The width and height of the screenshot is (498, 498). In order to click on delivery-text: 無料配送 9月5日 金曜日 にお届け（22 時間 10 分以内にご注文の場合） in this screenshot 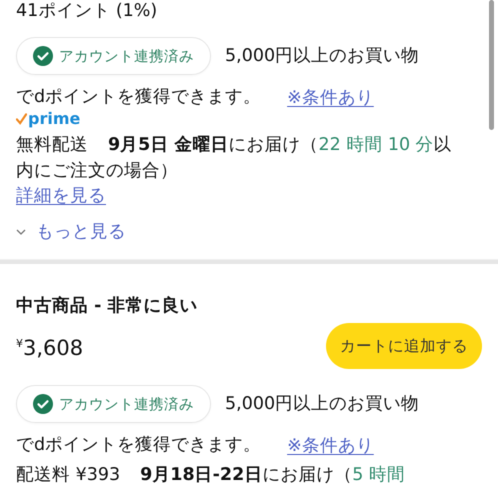, I will do `click(234, 158)`.